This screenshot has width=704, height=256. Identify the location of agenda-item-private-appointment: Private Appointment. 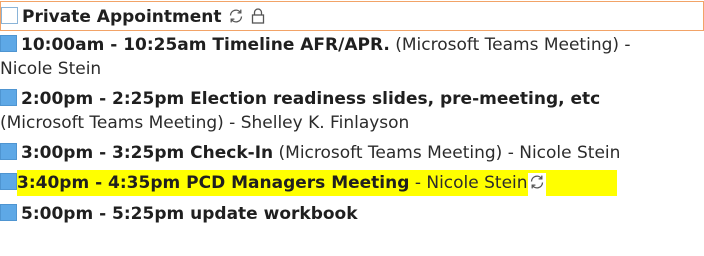
(352, 16).